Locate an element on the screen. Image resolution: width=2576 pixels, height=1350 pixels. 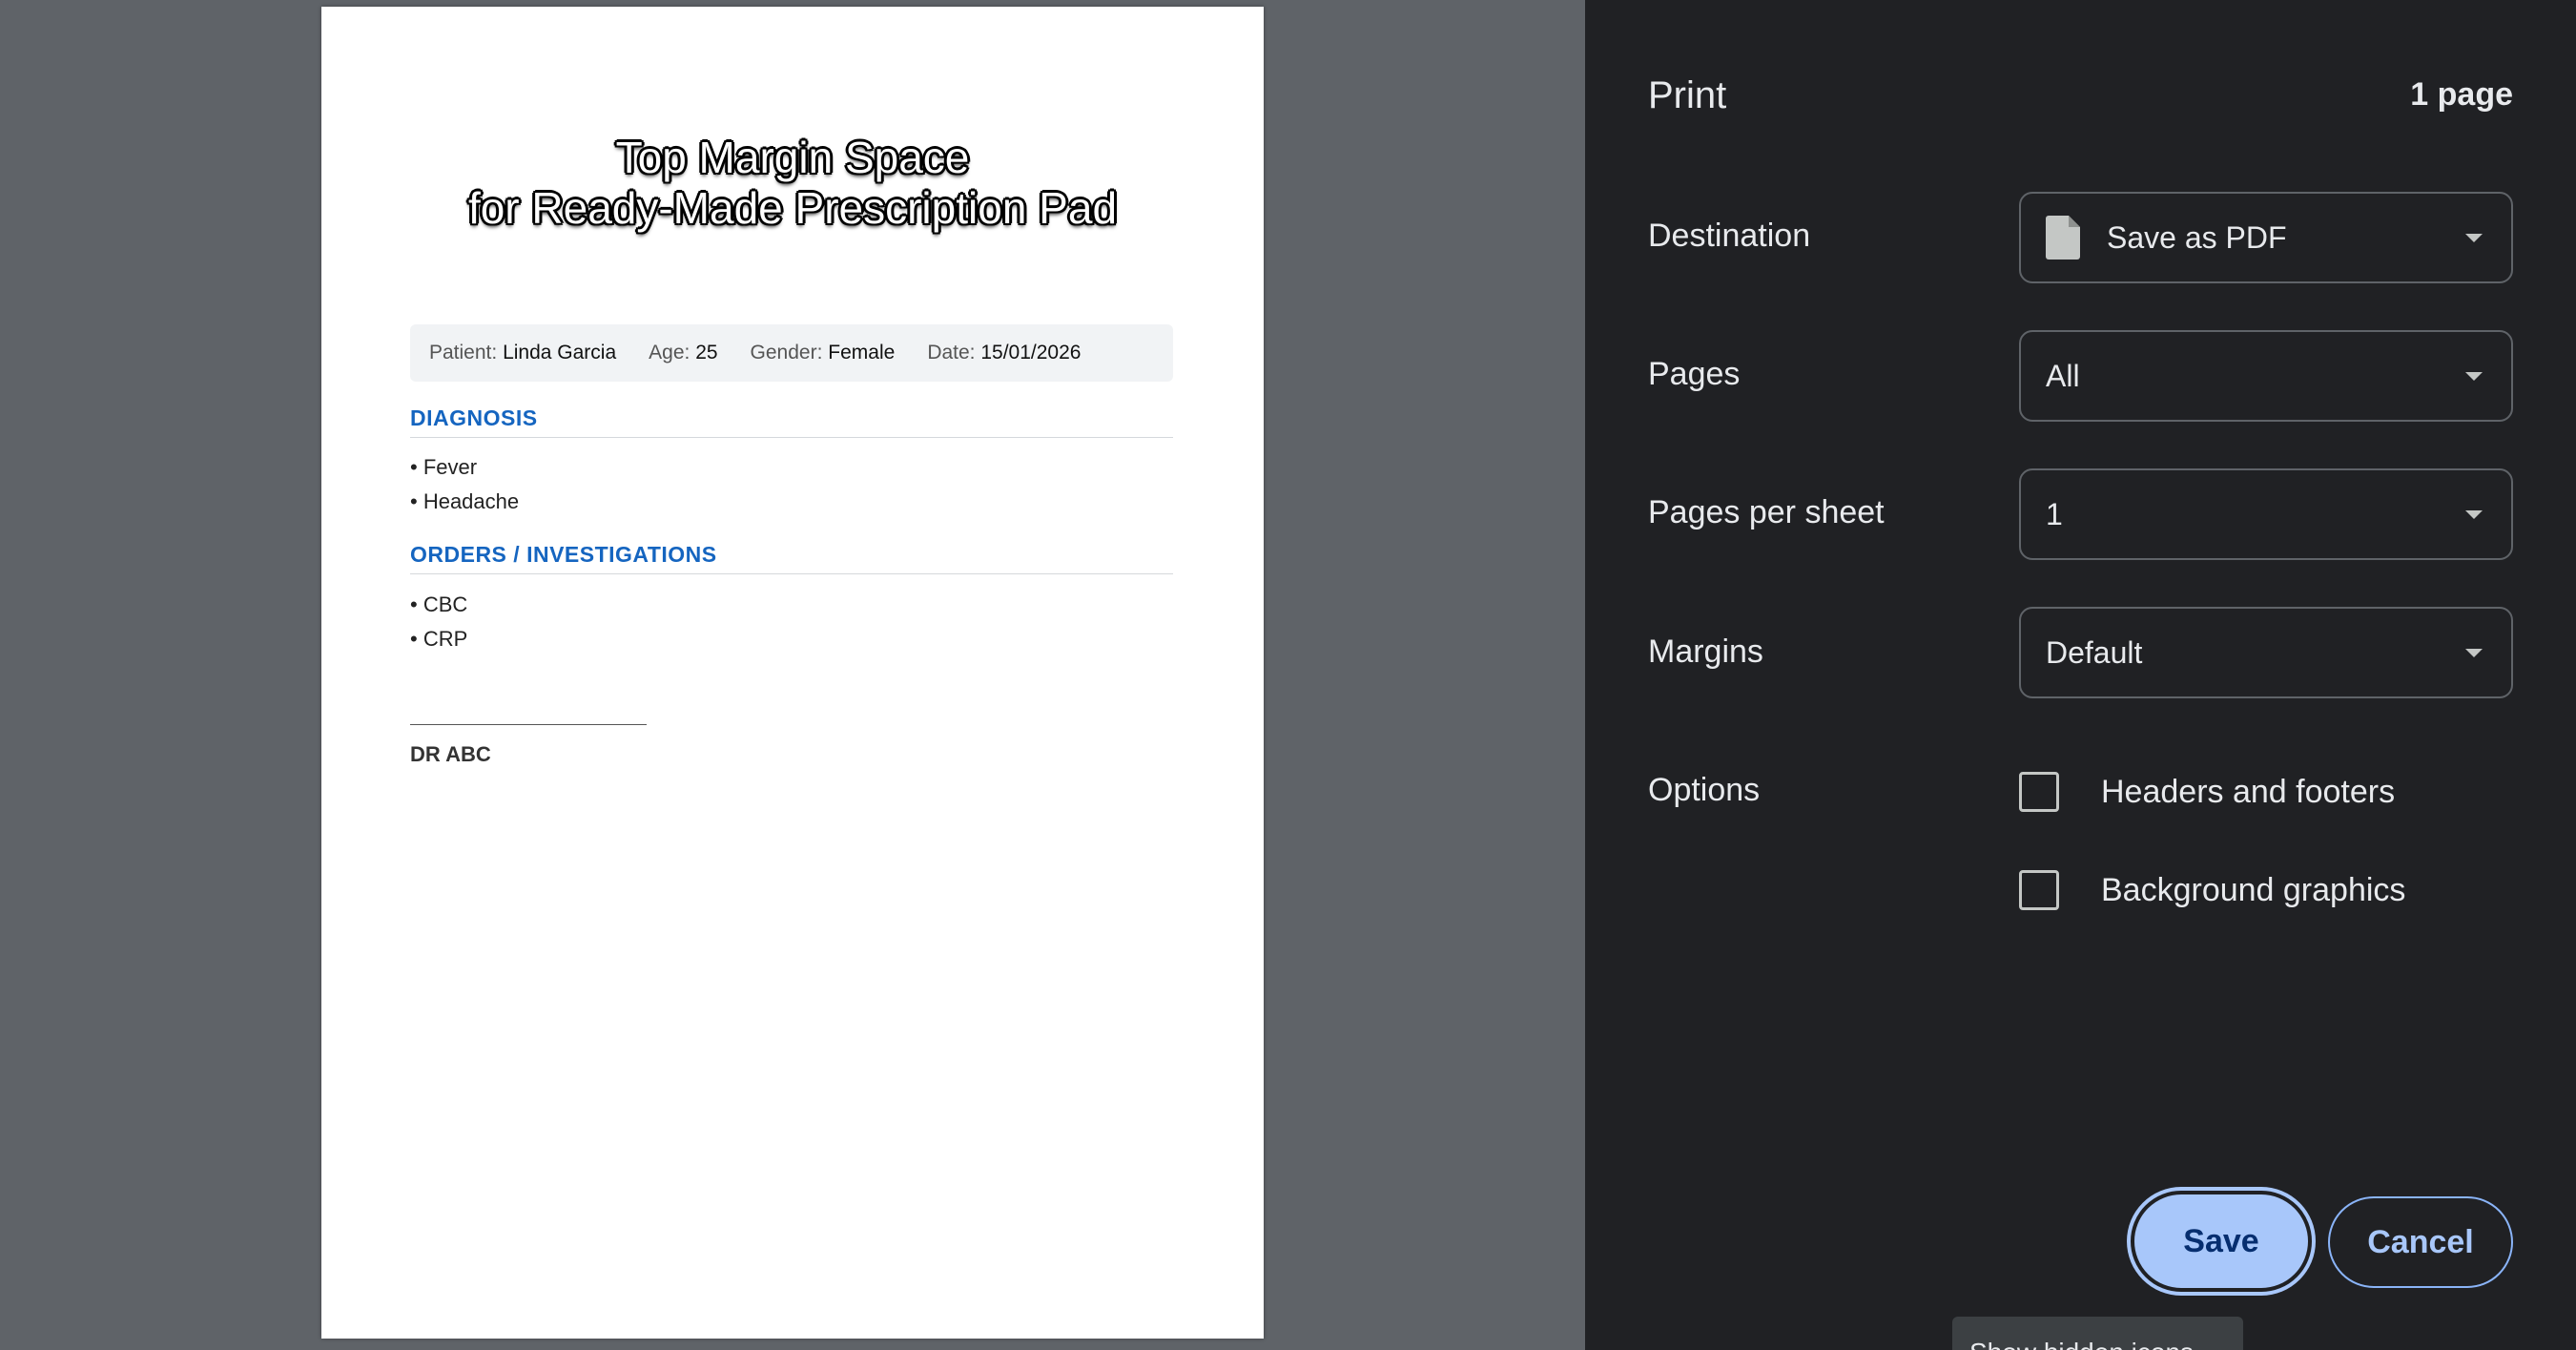
age-value: 25 is located at coordinates (706, 352).